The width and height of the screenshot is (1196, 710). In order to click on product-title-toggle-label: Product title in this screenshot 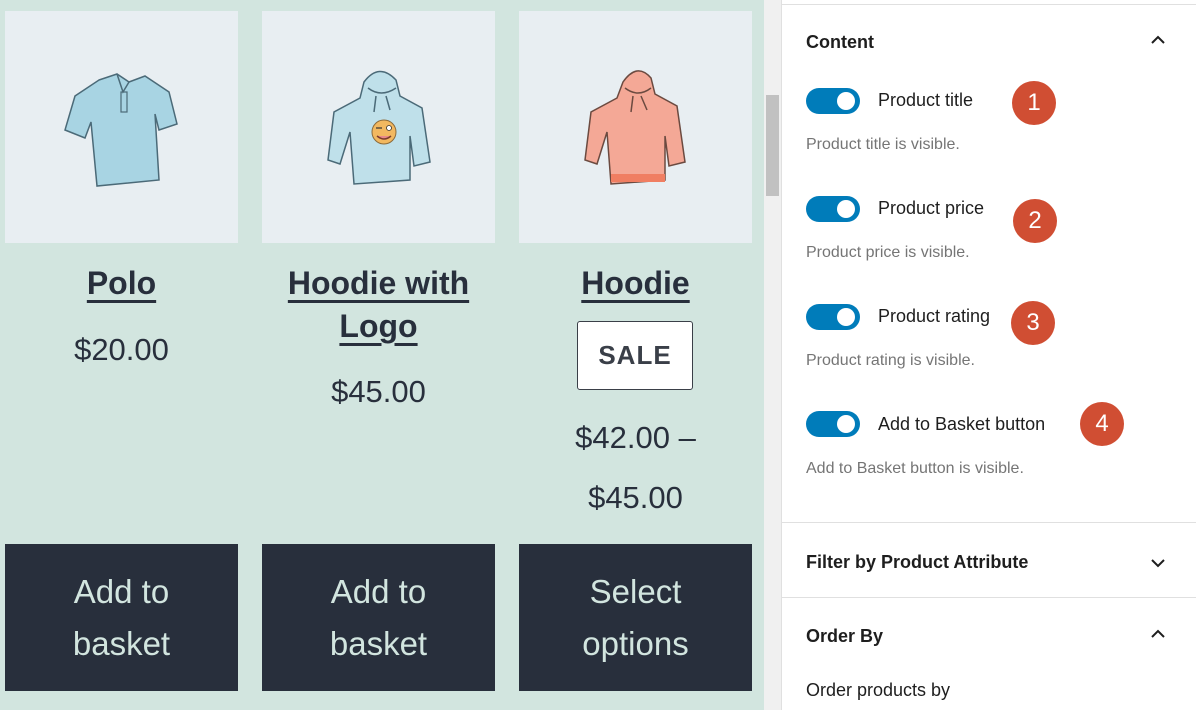, I will do `click(925, 100)`.